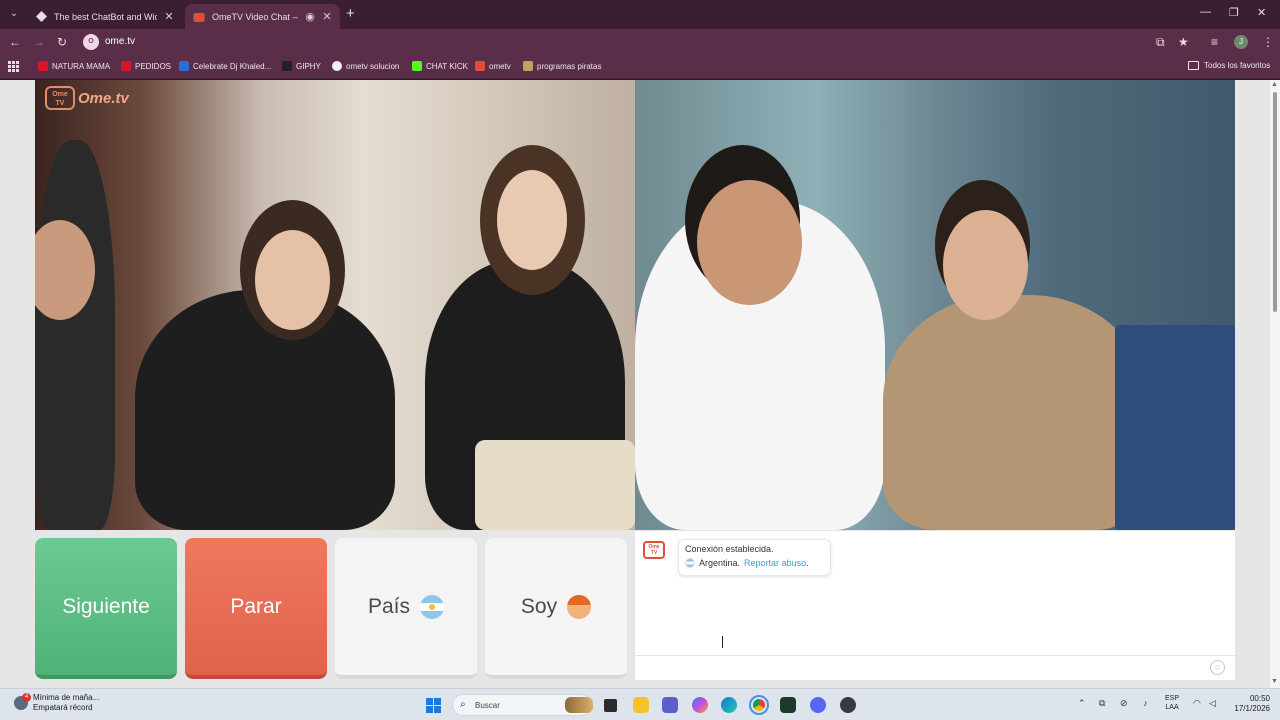 This screenshot has width=1280, height=720. I want to click on wifi-icon: ◠, so click(1197, 703).